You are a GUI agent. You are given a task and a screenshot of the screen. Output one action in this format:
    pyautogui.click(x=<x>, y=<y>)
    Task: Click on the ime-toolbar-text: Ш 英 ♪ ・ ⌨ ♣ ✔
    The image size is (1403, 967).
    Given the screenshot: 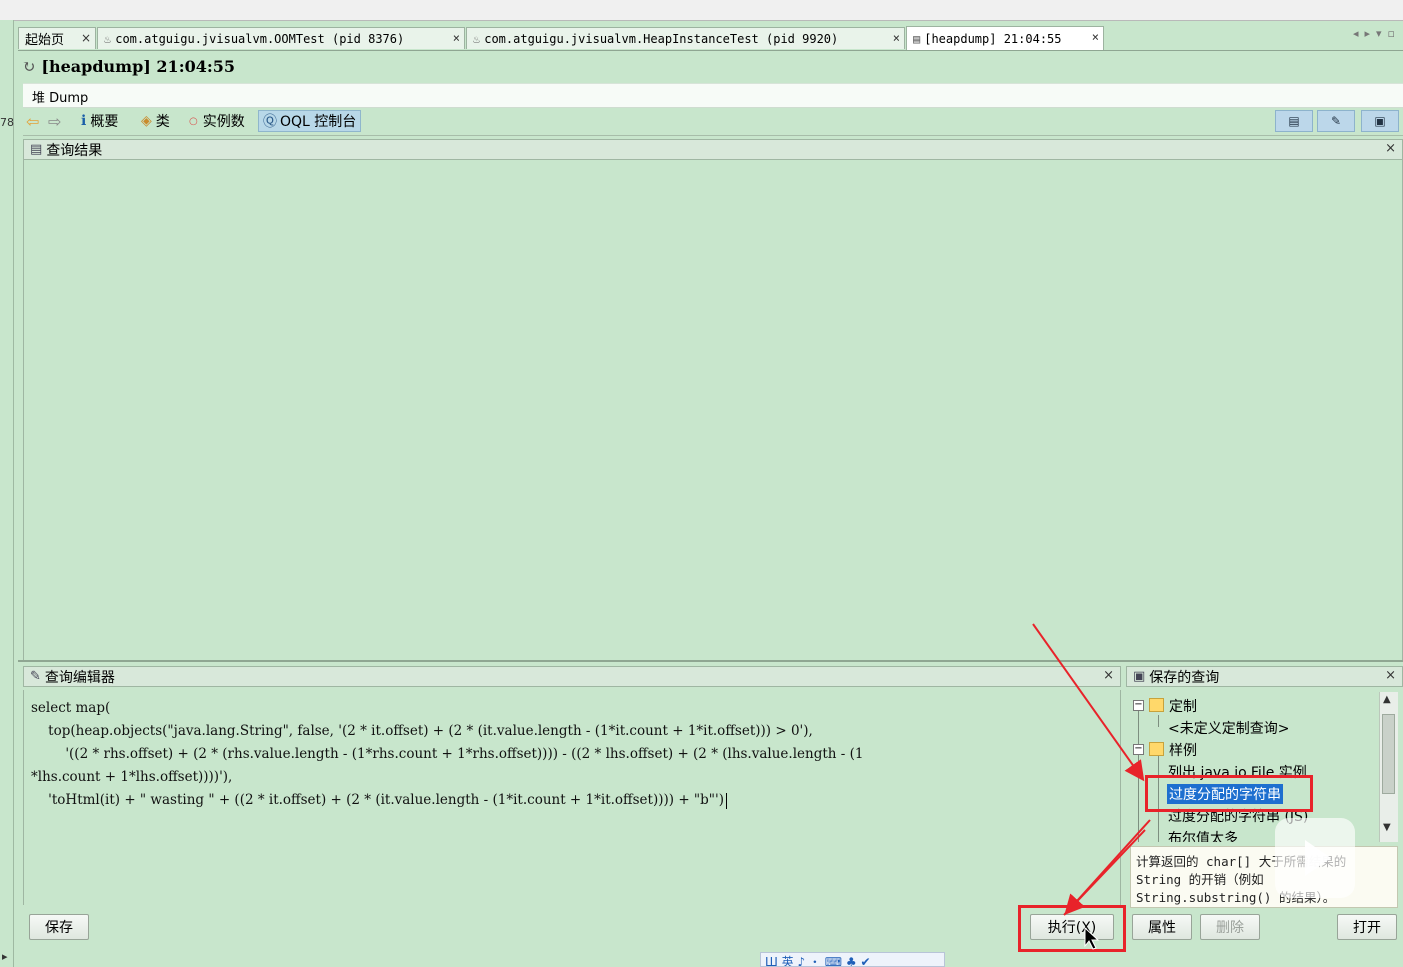 What is the action you would take?
    pyautogui.click(x=818, y=961)
    